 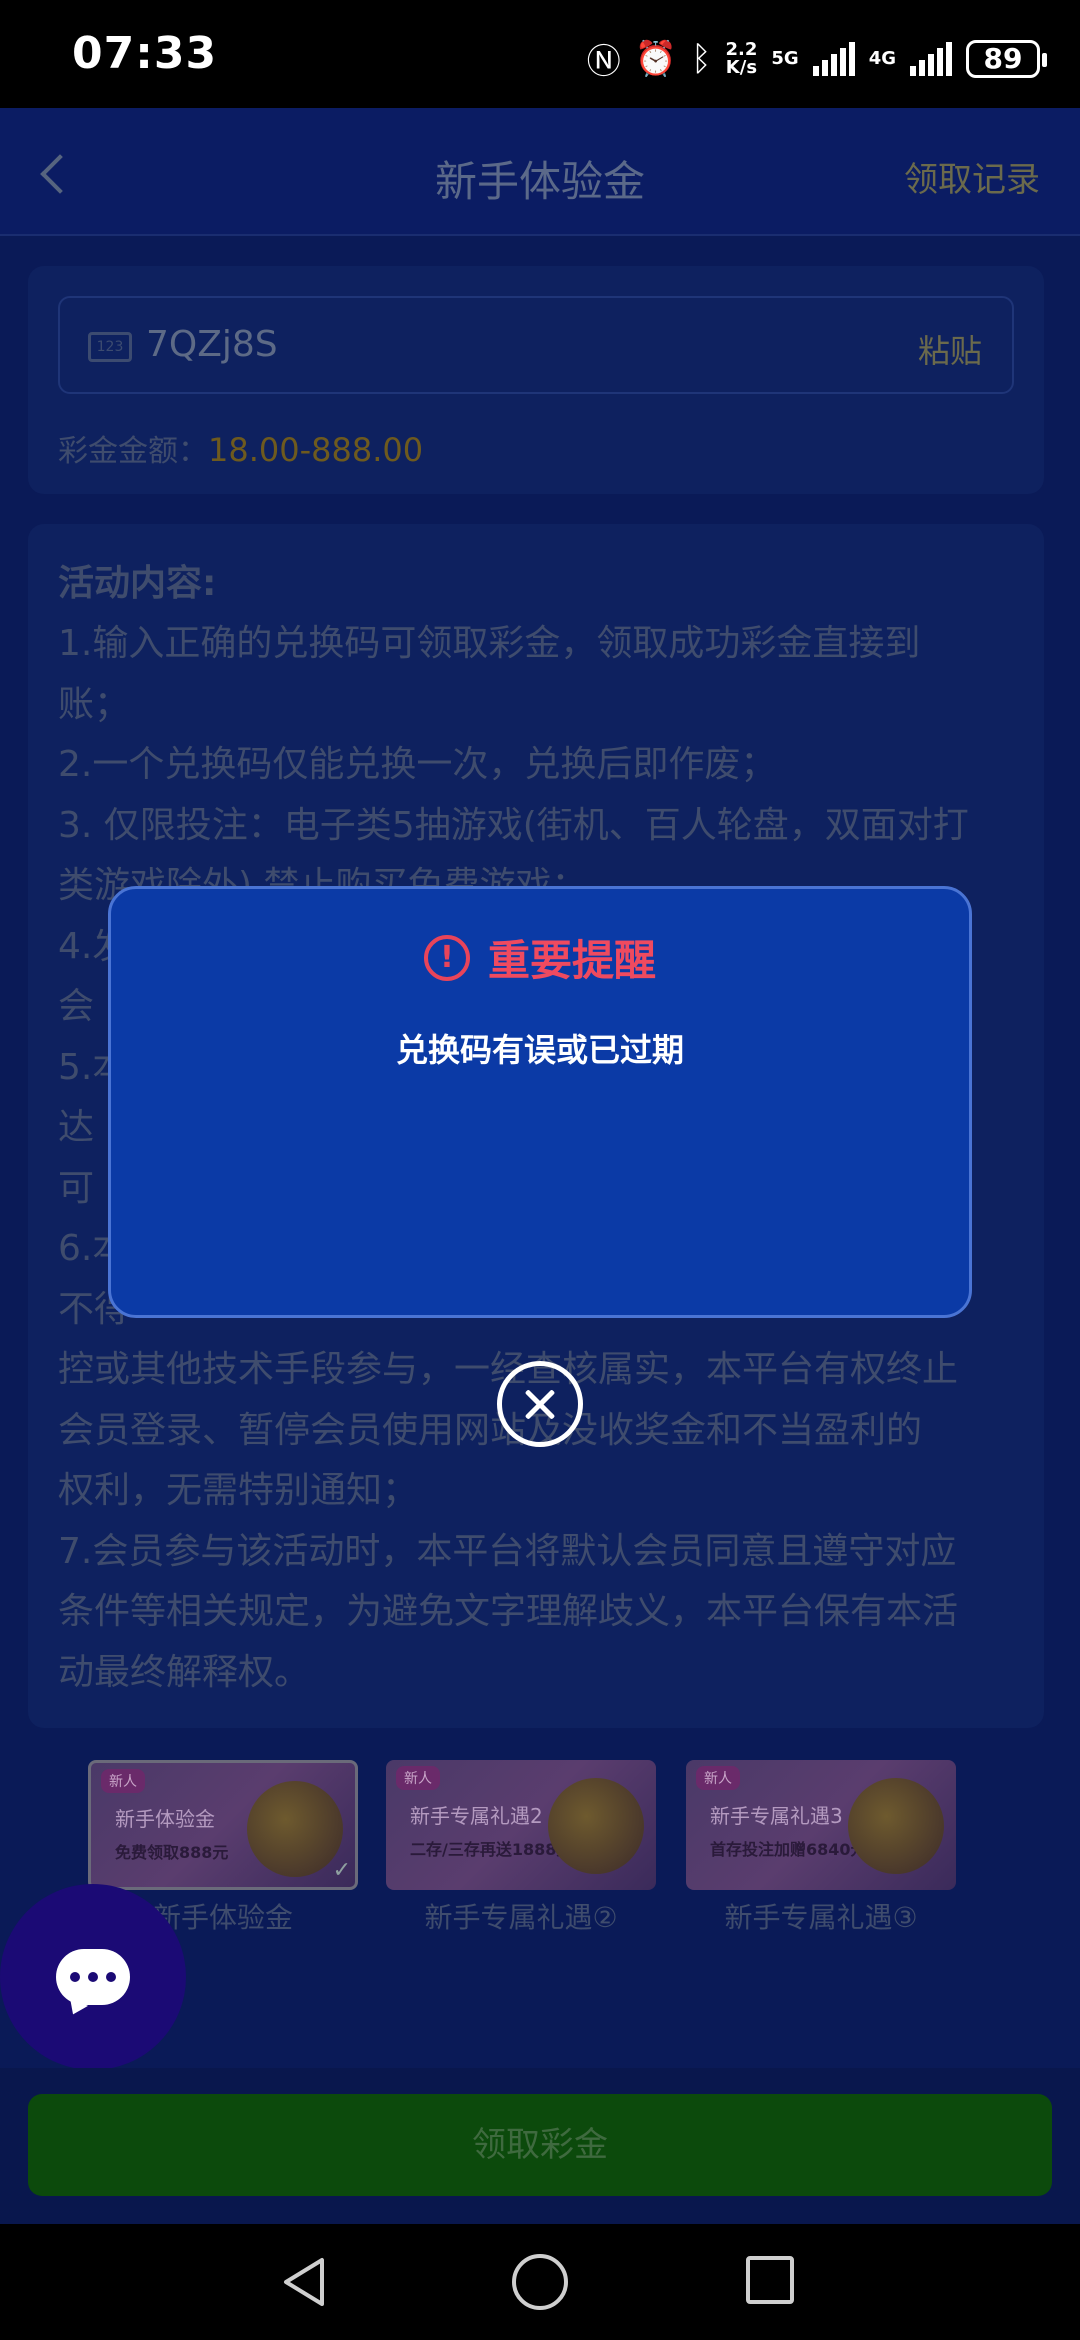 What do you see at coordinates (571, 960) in the screenshot?
I see `dialog-title: 重要提醒` at bounding box center [571, 960].